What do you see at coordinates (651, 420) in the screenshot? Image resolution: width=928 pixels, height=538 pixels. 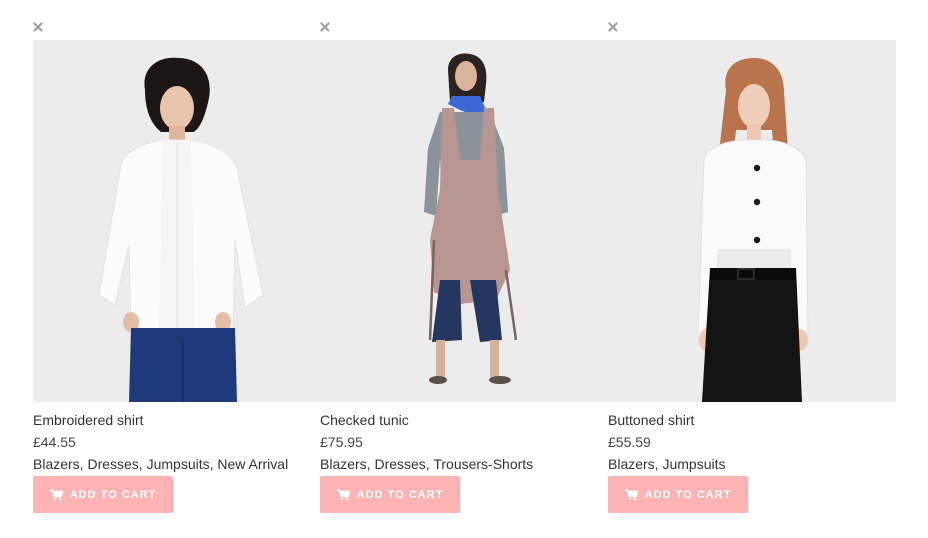 I see `product-name: Buttoned shirt` at bounding box center [651, 420].